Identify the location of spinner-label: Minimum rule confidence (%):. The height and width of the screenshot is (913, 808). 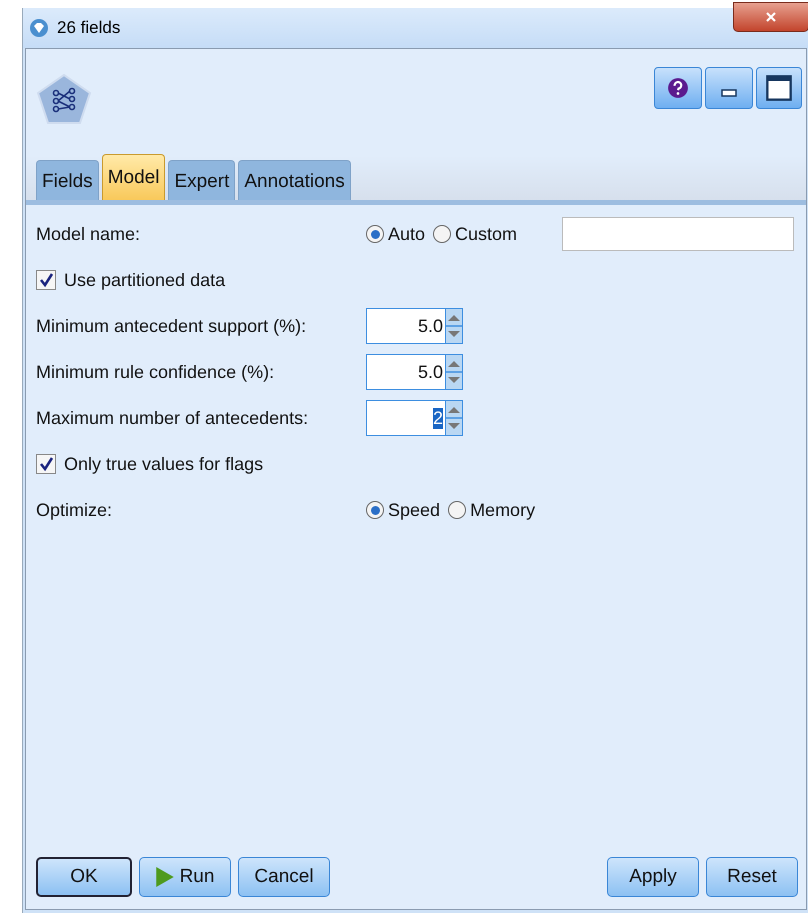
(156, 372).